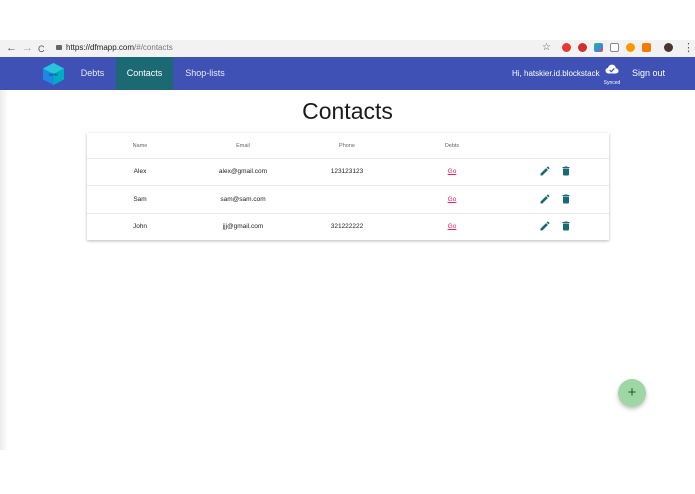 Image resolution: width=695 pixels, height=494 pixels. What do you see at coordinates (4, 270) in the screenshot?
I see `left-edge-shadow` at bounding box center [4, 270].